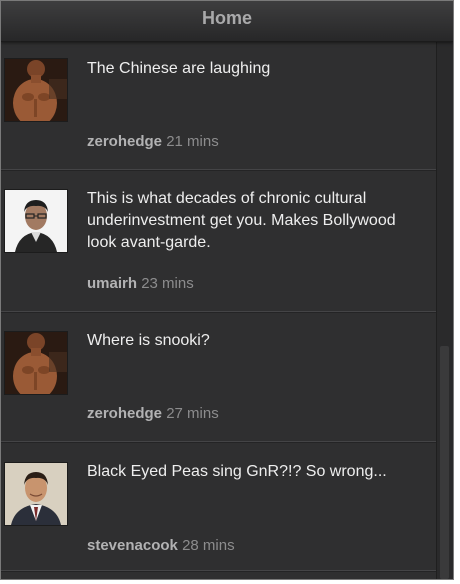  Describe the element at coordinates (192, 413) in the screenshot. I see `timestamp: 27 mins` at that location.